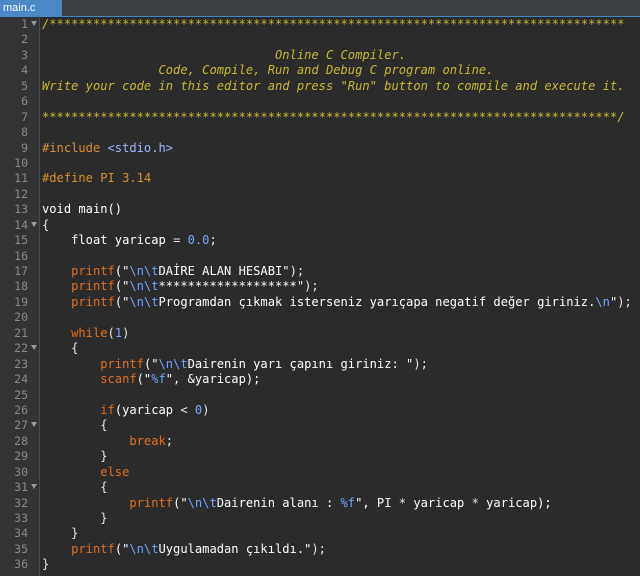  What do you see at coordinates (340, 271) in the screenshot?
I see `code-line: printf("\n\tDAİRE ALAN HESABI");` at bounding box center [340, 271].